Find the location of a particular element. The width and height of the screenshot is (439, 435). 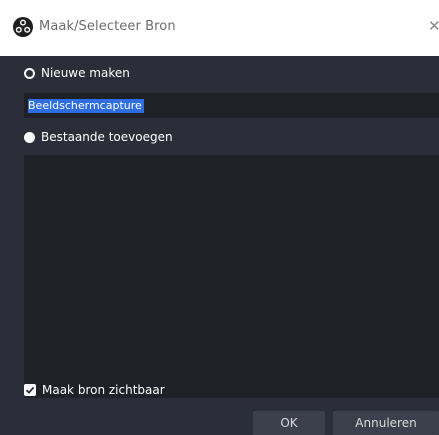

source-name-value: Beeldschermcapture is located at coordinates (86, 106).